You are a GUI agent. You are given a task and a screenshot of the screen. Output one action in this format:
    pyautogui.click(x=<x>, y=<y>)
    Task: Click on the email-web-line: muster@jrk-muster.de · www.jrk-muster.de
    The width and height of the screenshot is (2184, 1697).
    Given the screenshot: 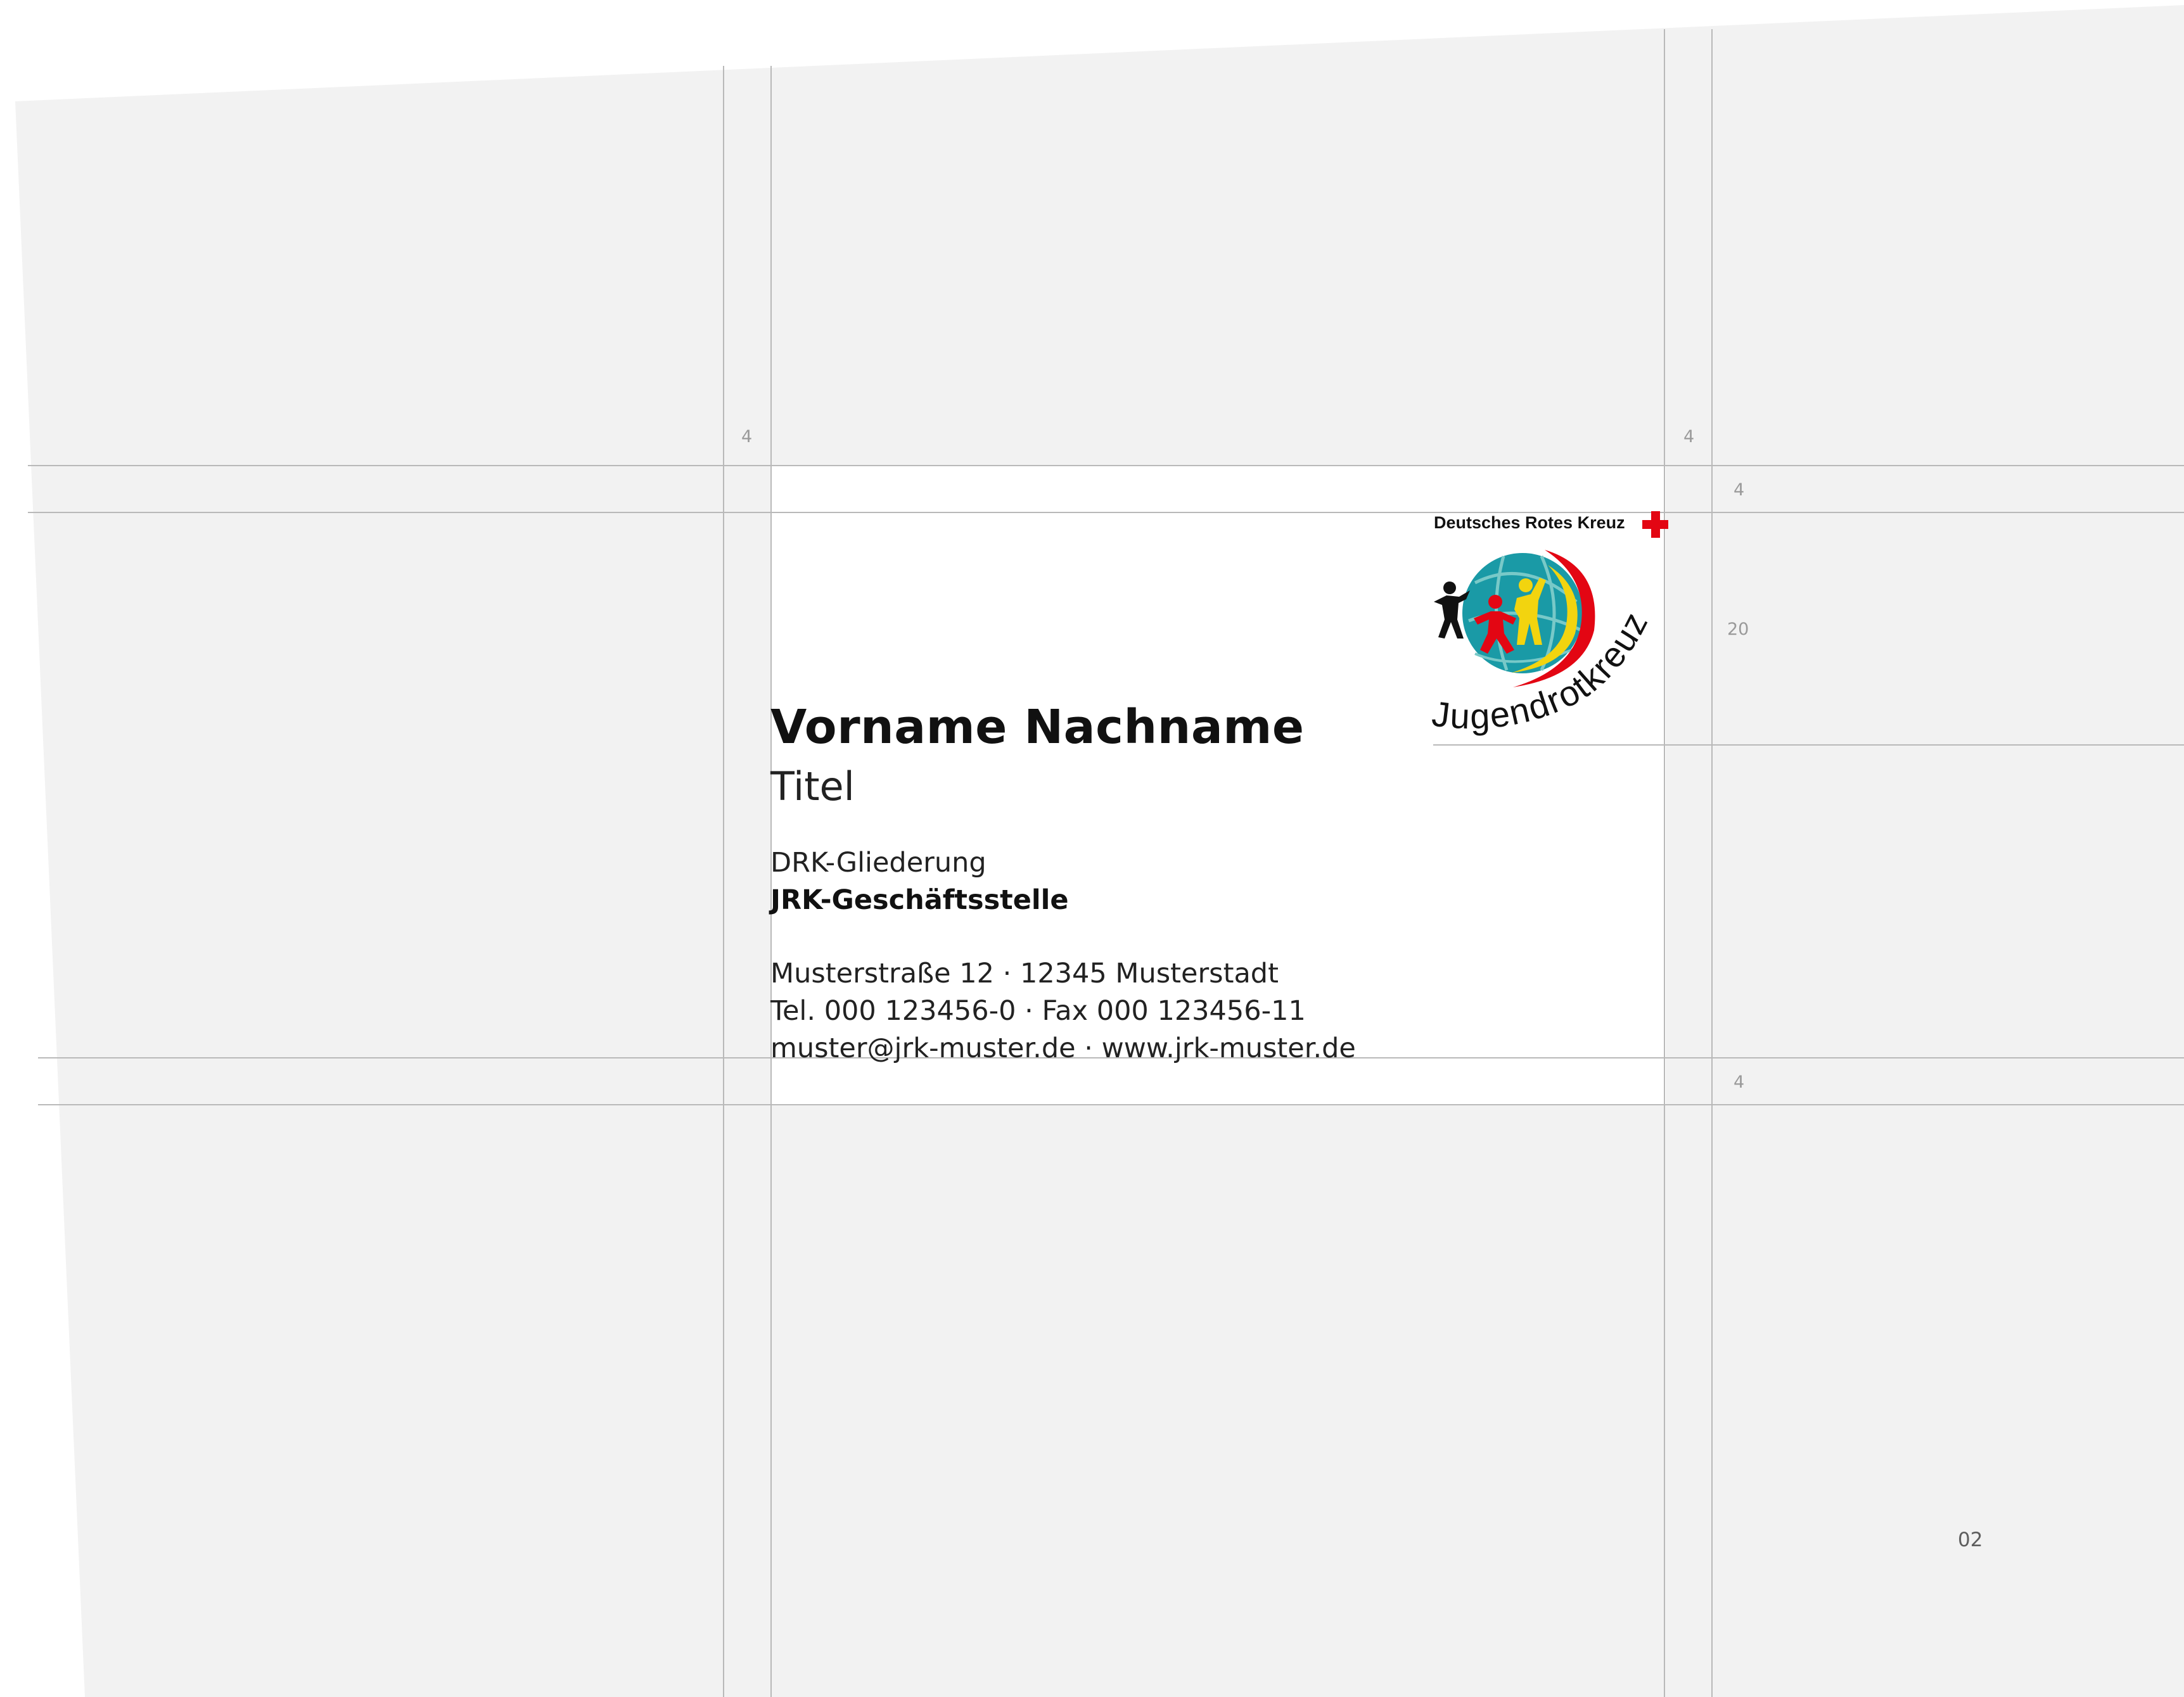 What is the action you would take?
    pyautogui.click(x=1063, y=1048)
    